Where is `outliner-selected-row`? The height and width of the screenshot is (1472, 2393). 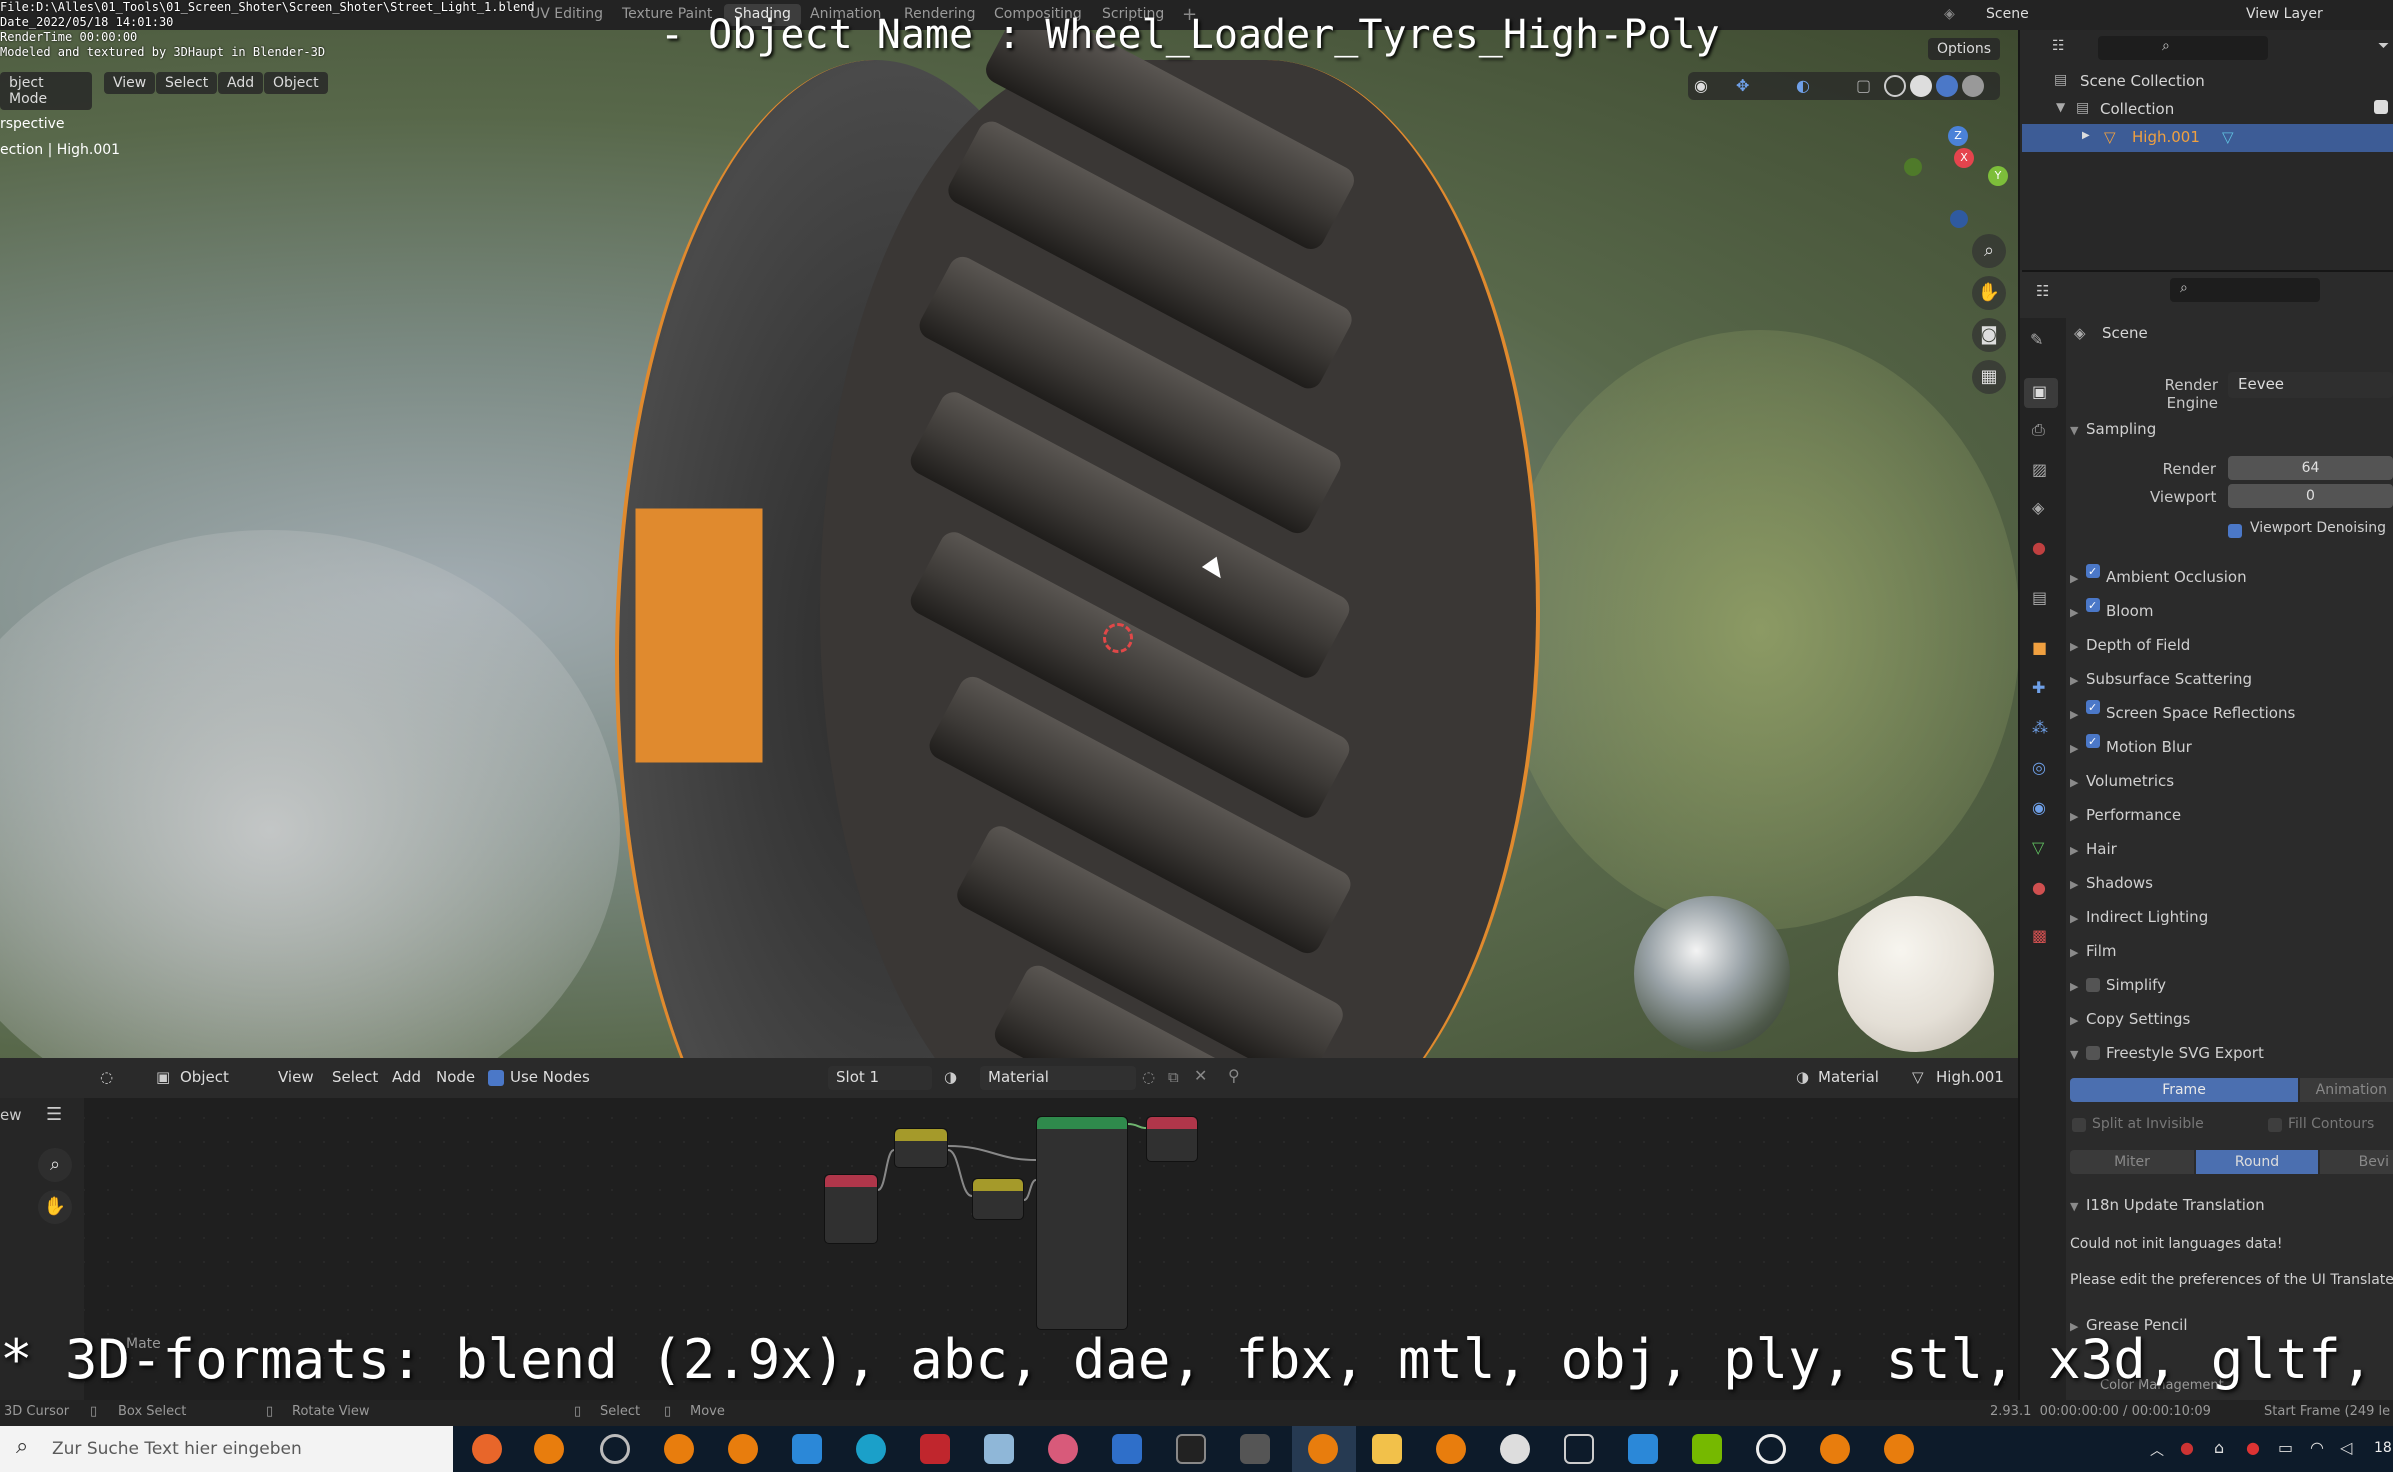
outliner-selected-row is located at coordinates (2207, 138).